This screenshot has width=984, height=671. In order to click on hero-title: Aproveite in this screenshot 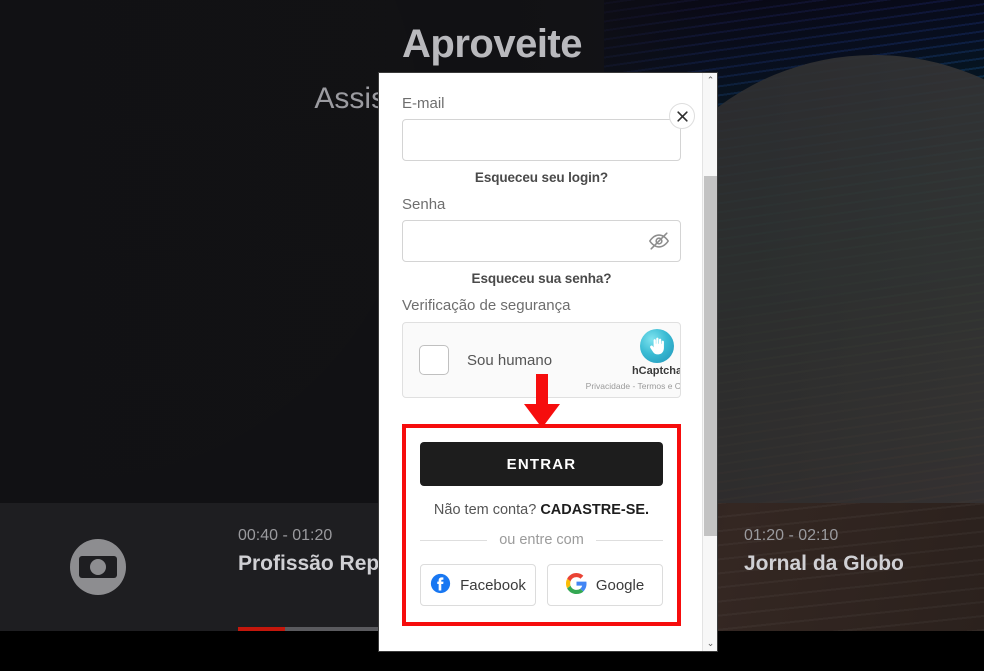, I will do `click(492, 44)`.